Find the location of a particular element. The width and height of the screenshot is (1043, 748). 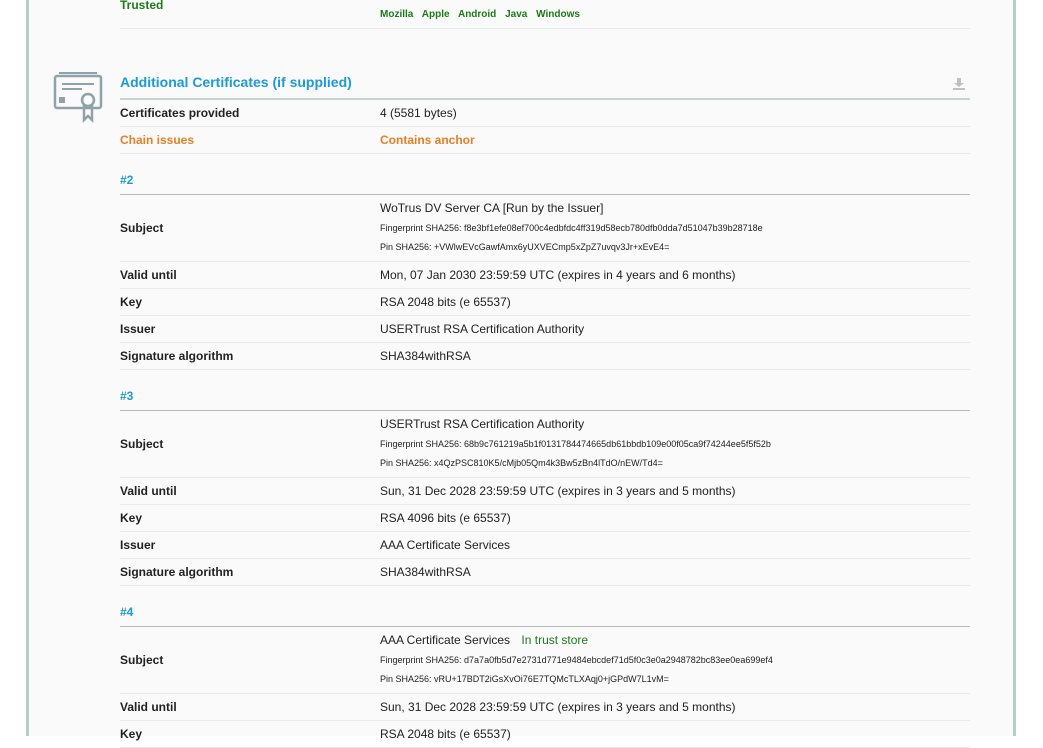

subject-value: AAA Certificate Services is located at coordinates (445, 640).